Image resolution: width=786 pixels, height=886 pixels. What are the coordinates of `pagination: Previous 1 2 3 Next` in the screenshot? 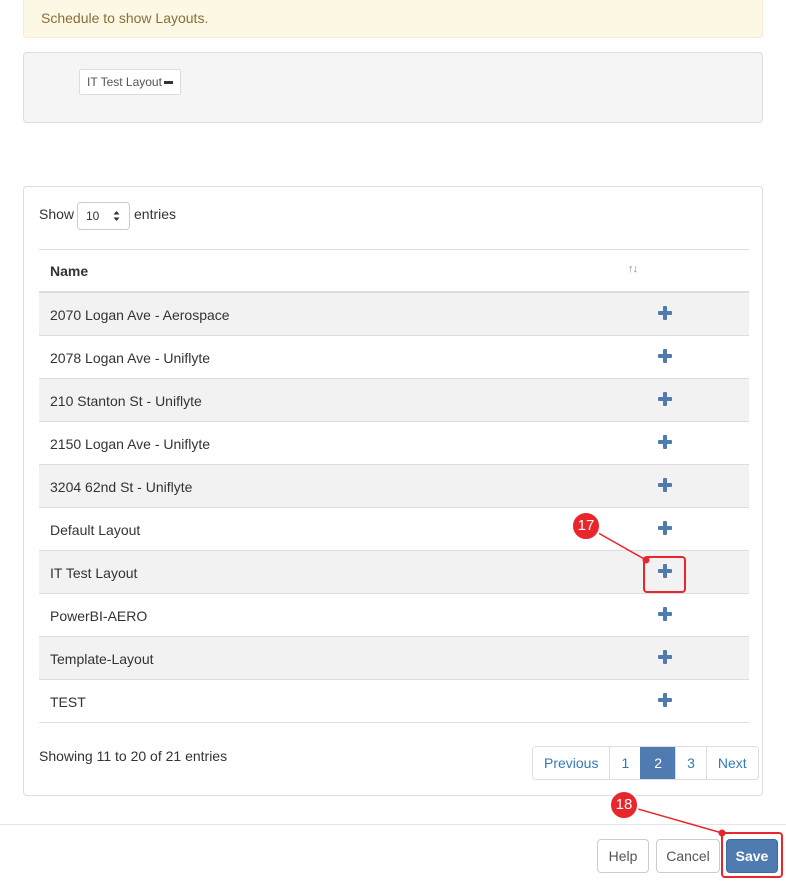 It's located at (645, 763).